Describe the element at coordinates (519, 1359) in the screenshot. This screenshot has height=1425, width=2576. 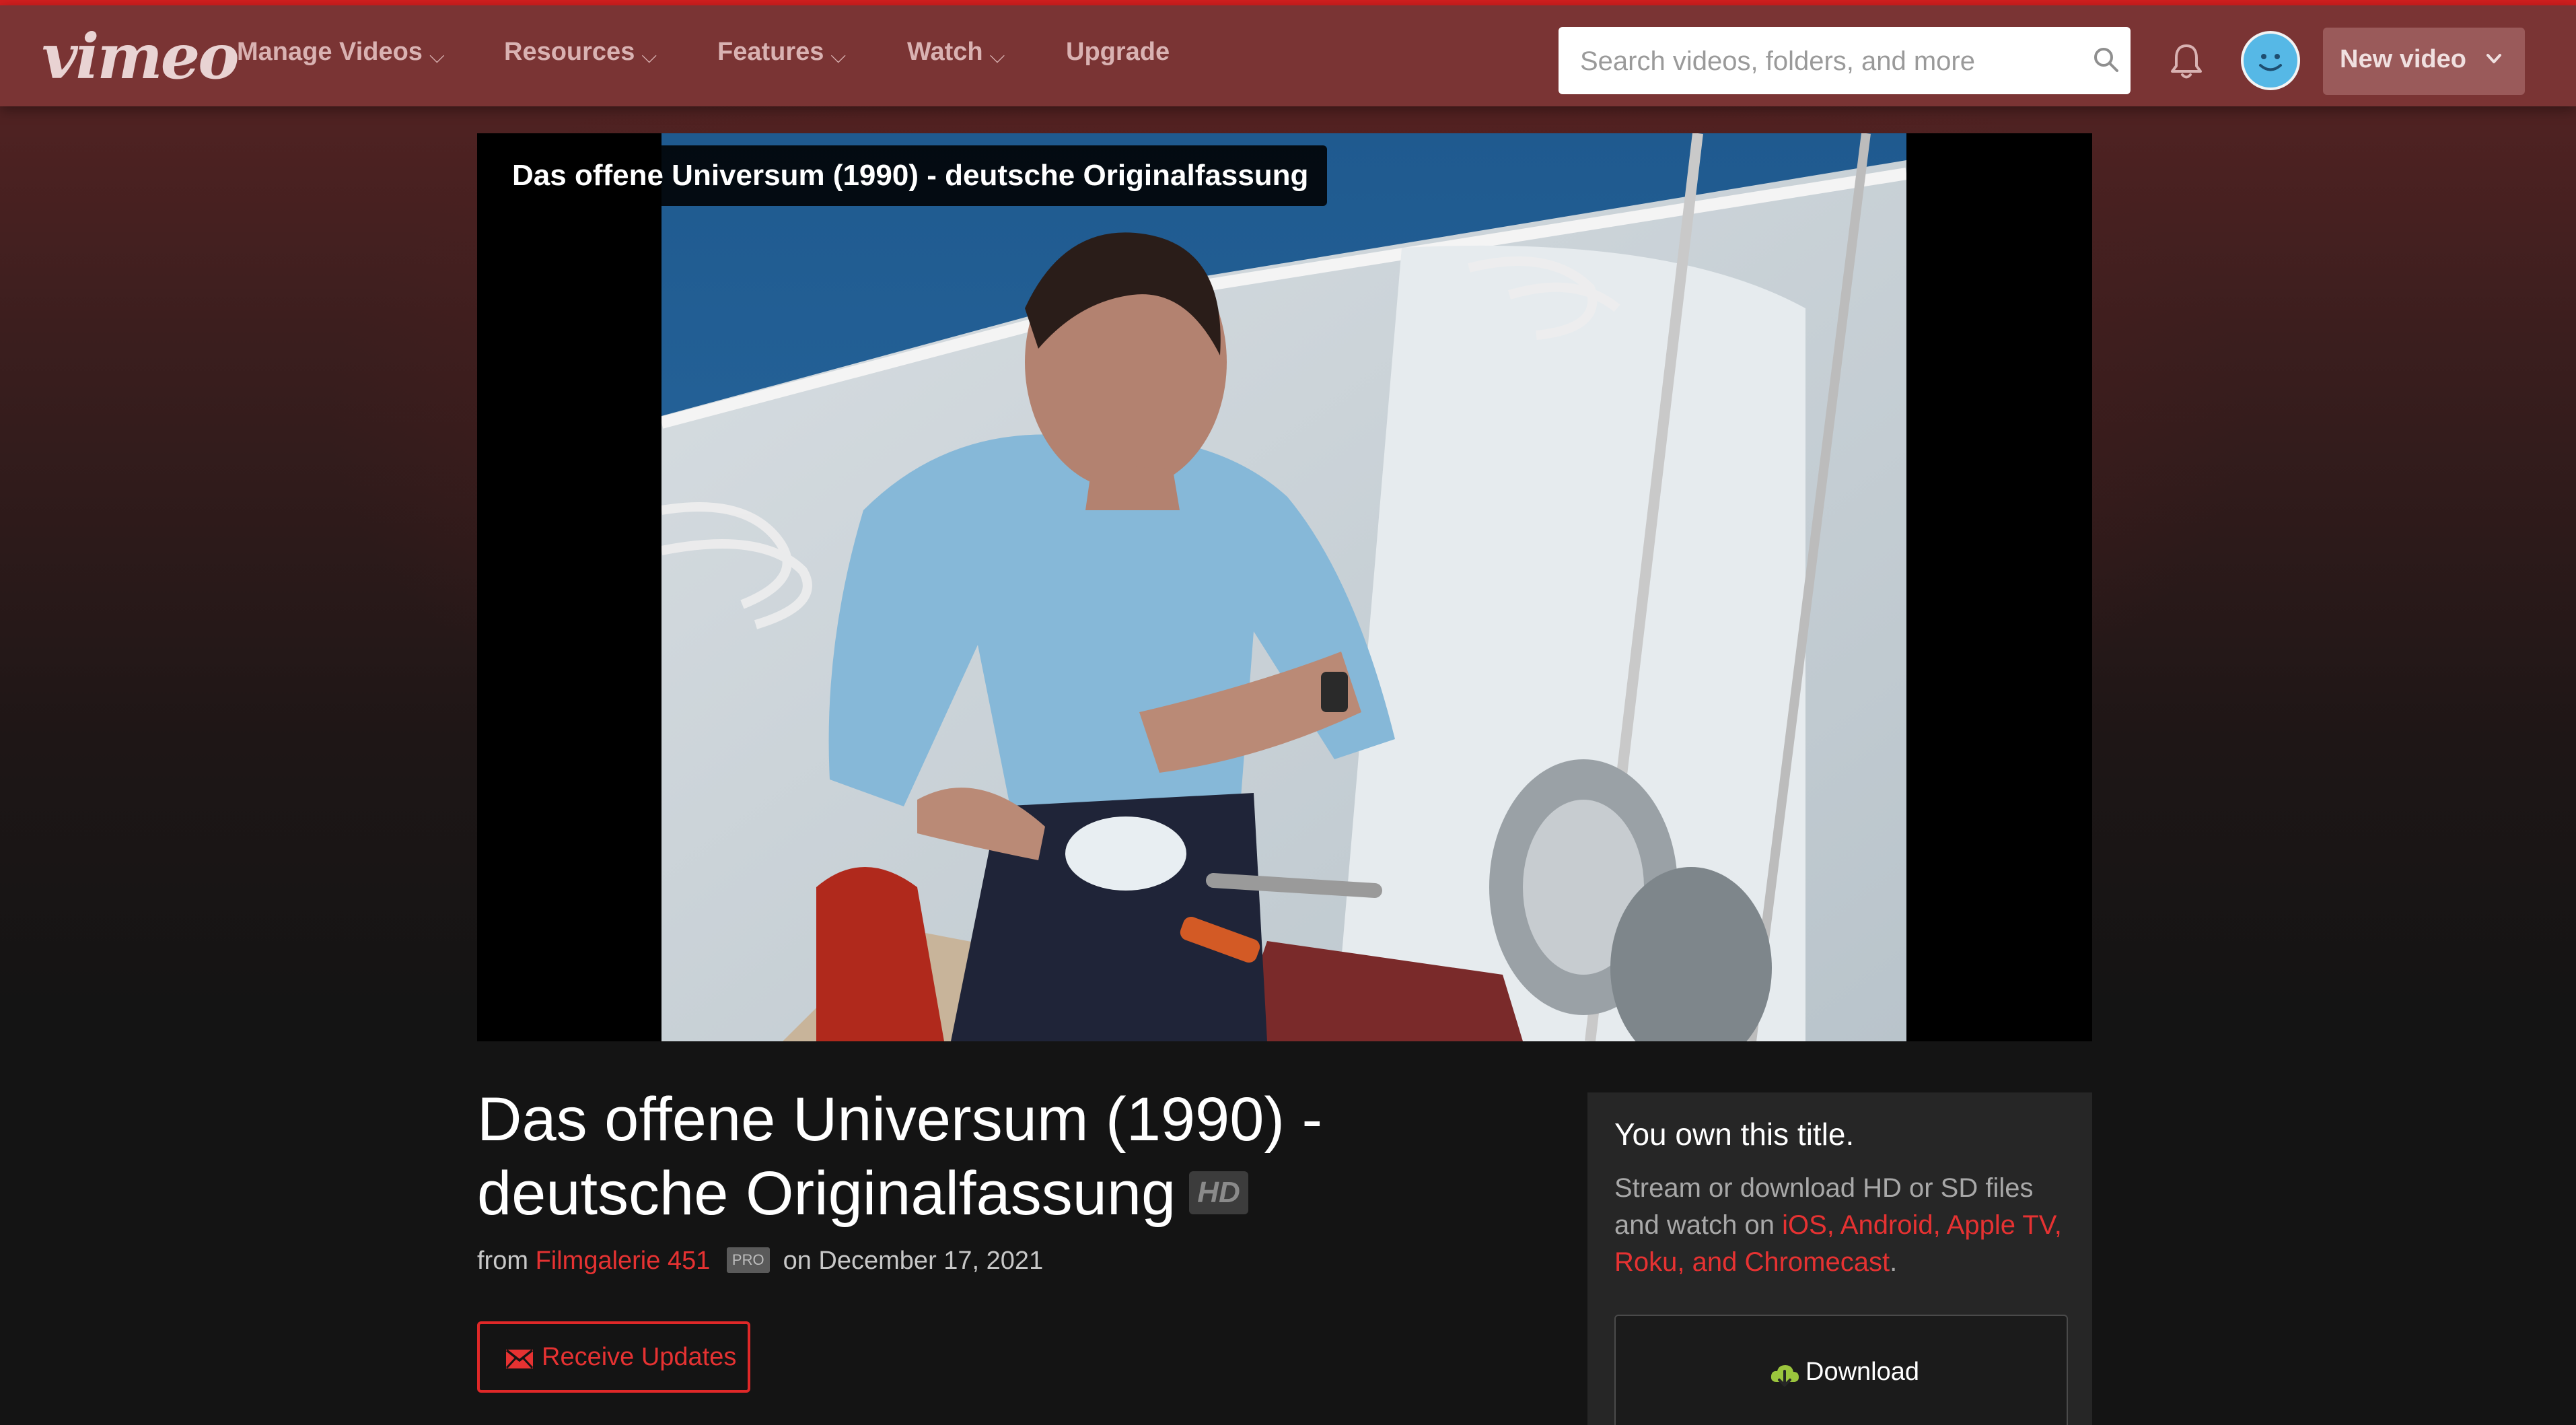
I see `mail-icon` at that location.